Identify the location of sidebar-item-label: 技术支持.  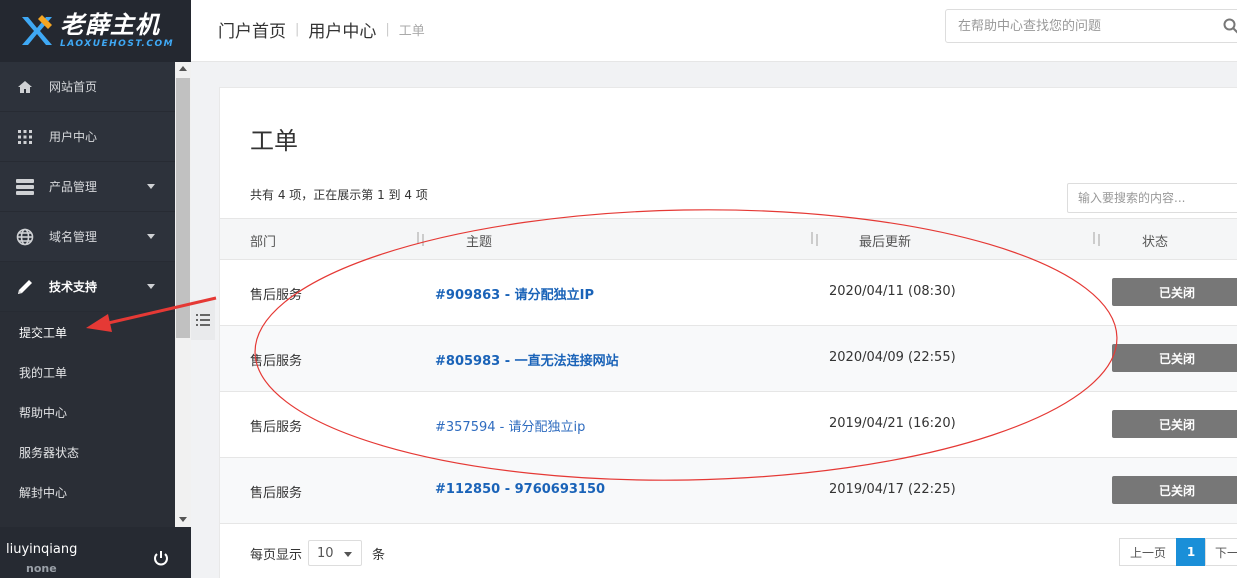
(73, 287).